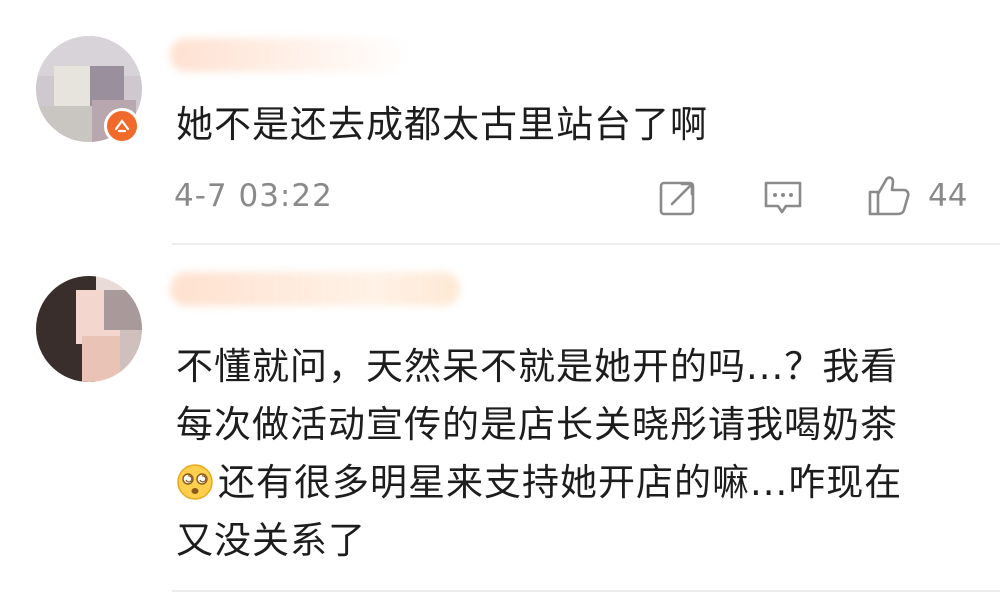 Image resolution: width=1000 pixels, height=595 pixels. I want to click on comment-text-line: 每次做活动宣传的是店长关晓彤请我喝奶茶, so click(537, 424).